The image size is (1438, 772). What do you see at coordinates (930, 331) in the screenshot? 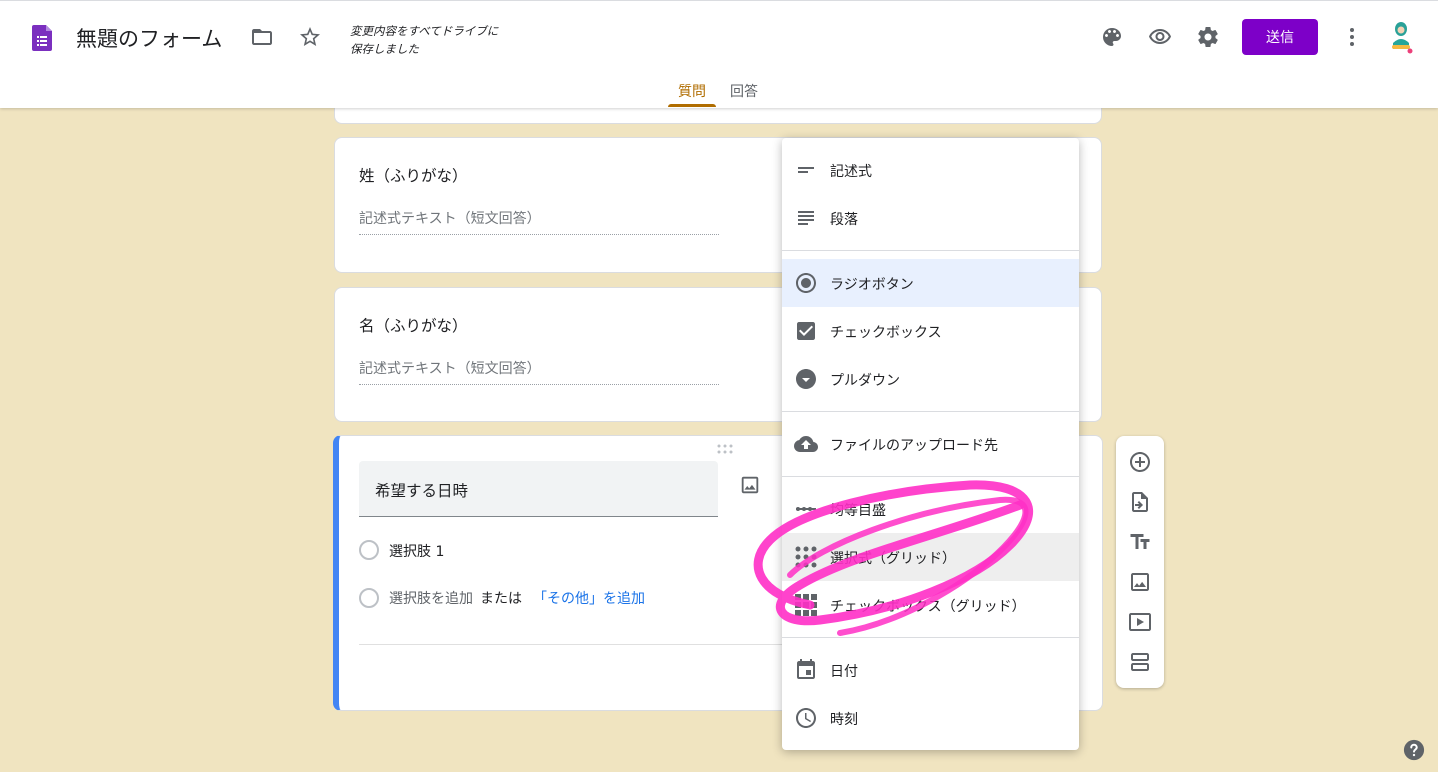
I see `menu-item-checkbox: チェックボックス` at bounding box center [930, 331].